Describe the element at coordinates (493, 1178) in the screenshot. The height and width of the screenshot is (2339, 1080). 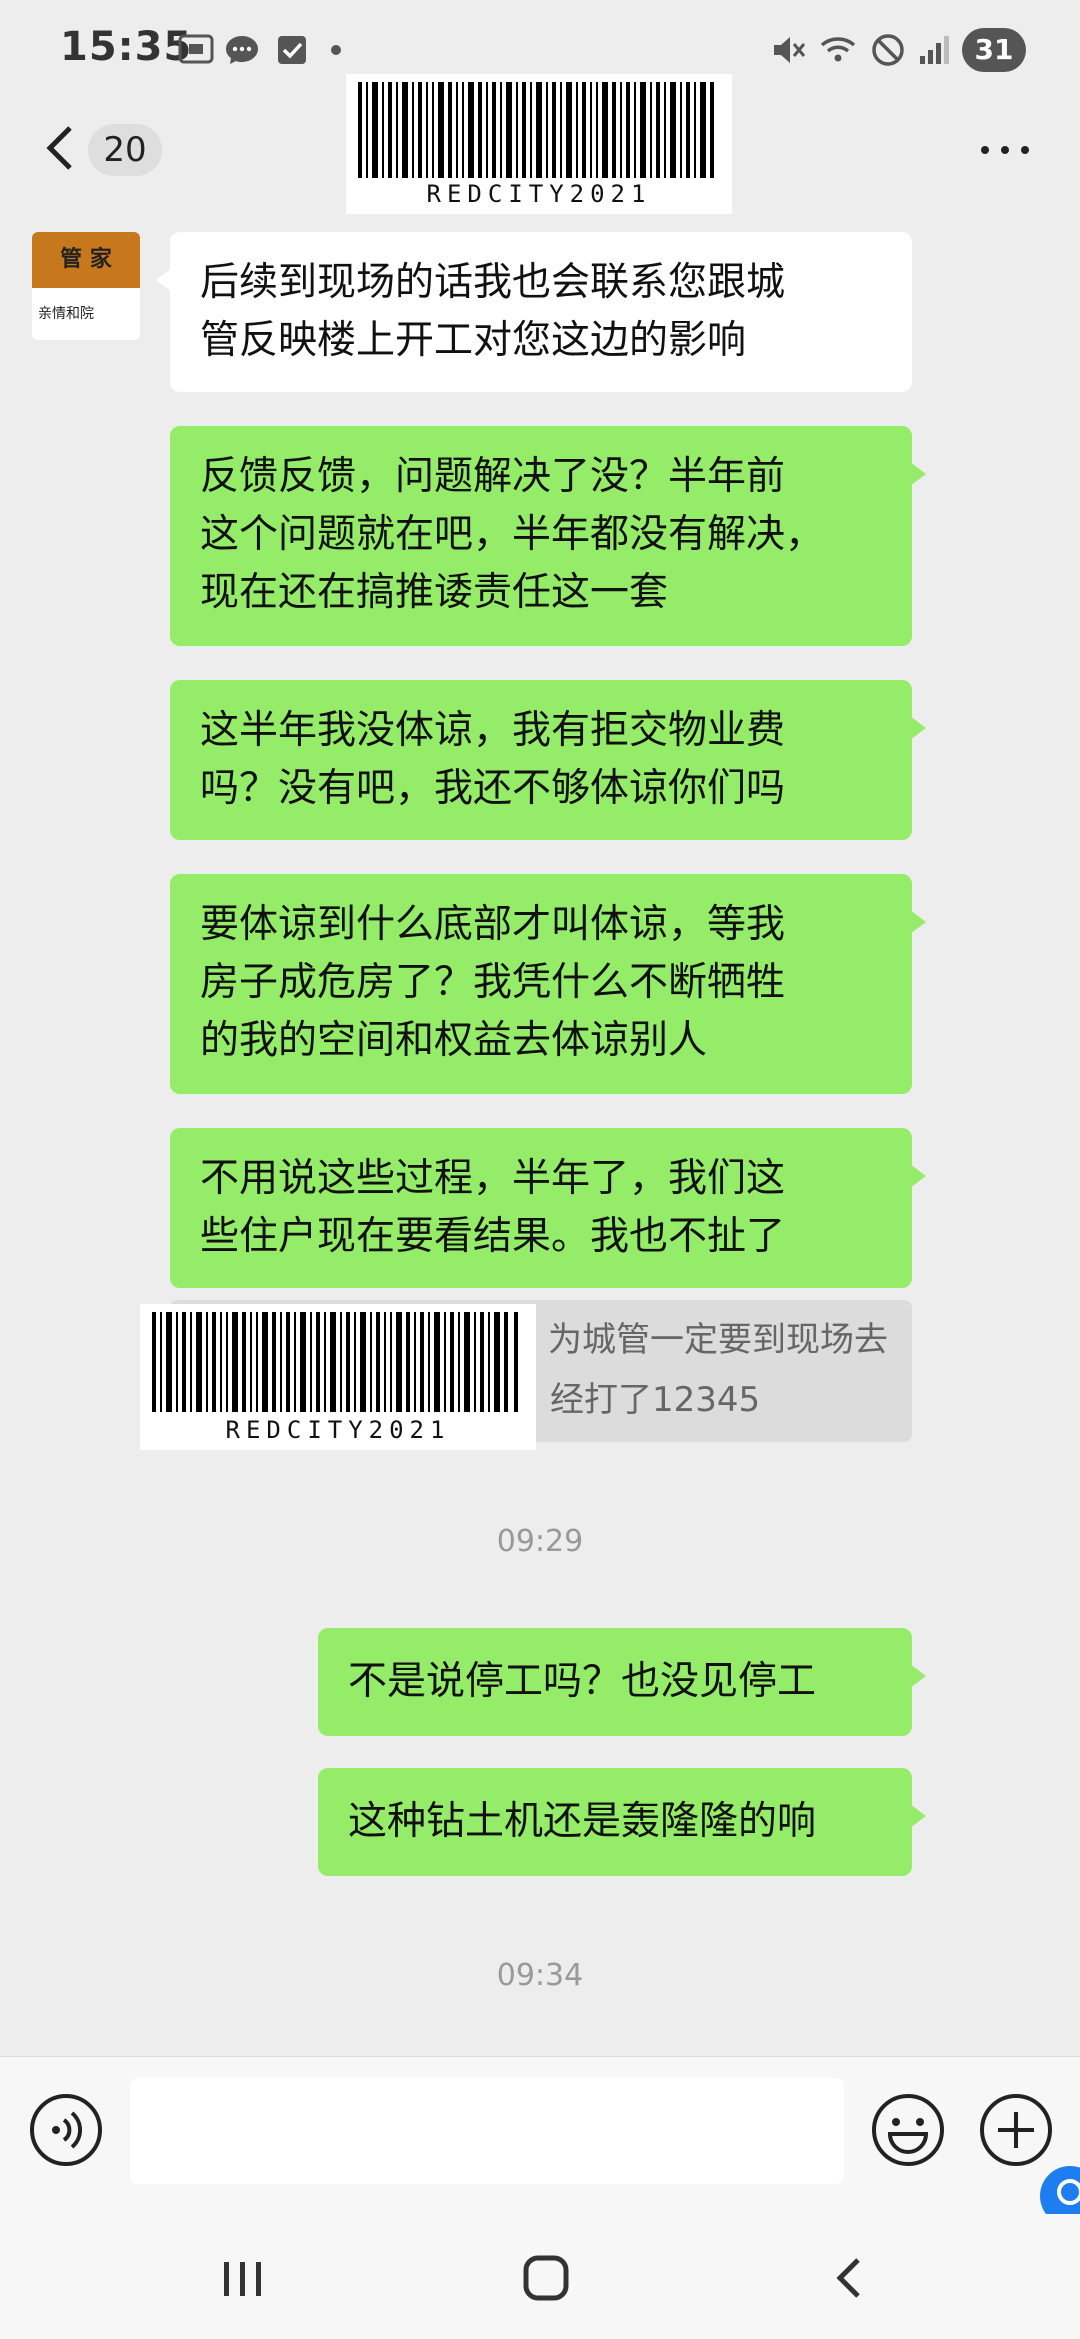
I see `message-line: 不用说这些过程，半年了，我们这` at that location.